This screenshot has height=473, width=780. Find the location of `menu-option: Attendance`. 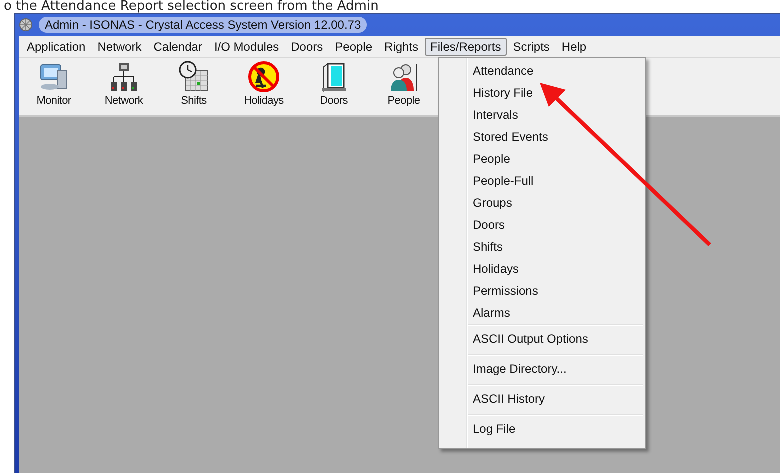

menu-option: Attendance is located at coordinates (541, 71).